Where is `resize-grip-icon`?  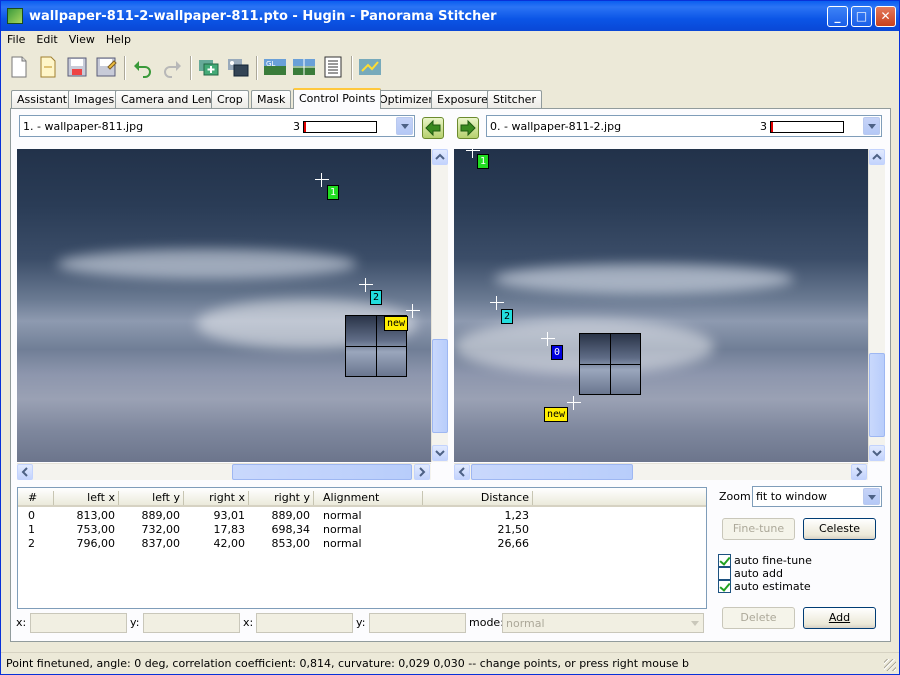
resize-grip-icon is located at coordinates (890, 665).